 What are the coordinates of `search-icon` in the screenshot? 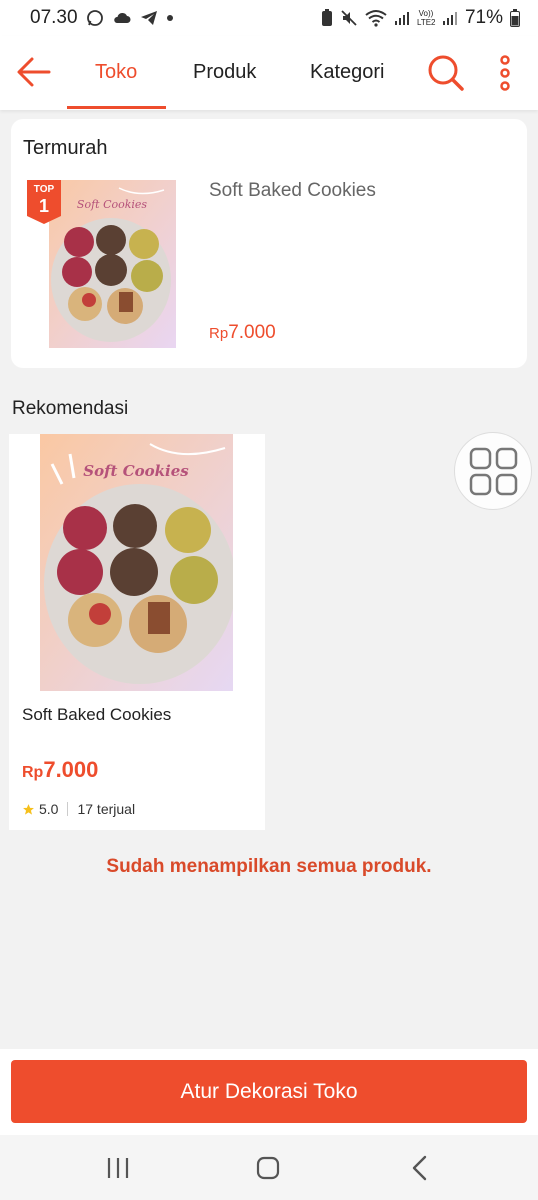 It's located at (446, 73).